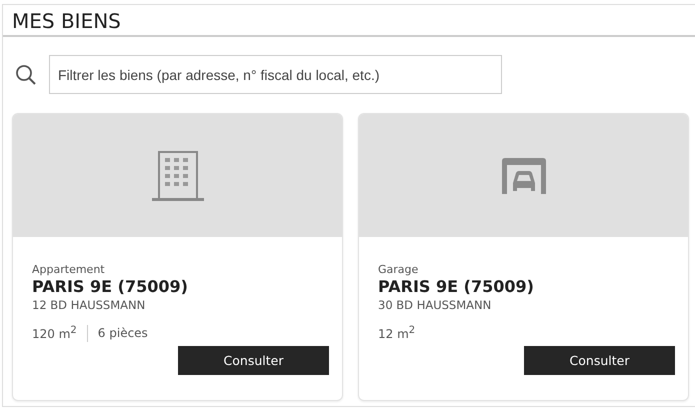 This screenshot has width=695, height=410. I want to click on property-detail: 120 m$^{2}$, so click(54, 333).